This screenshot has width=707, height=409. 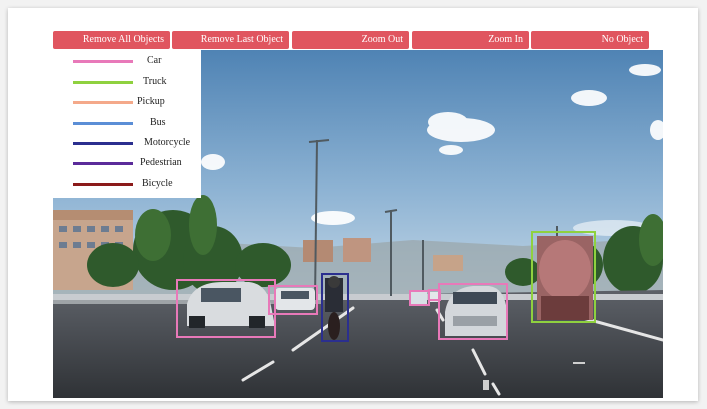 What do you see at coordinates (103, 184) in the screenshot?
I see `bicycle-color-swatch` at bounding box center [103, 184].